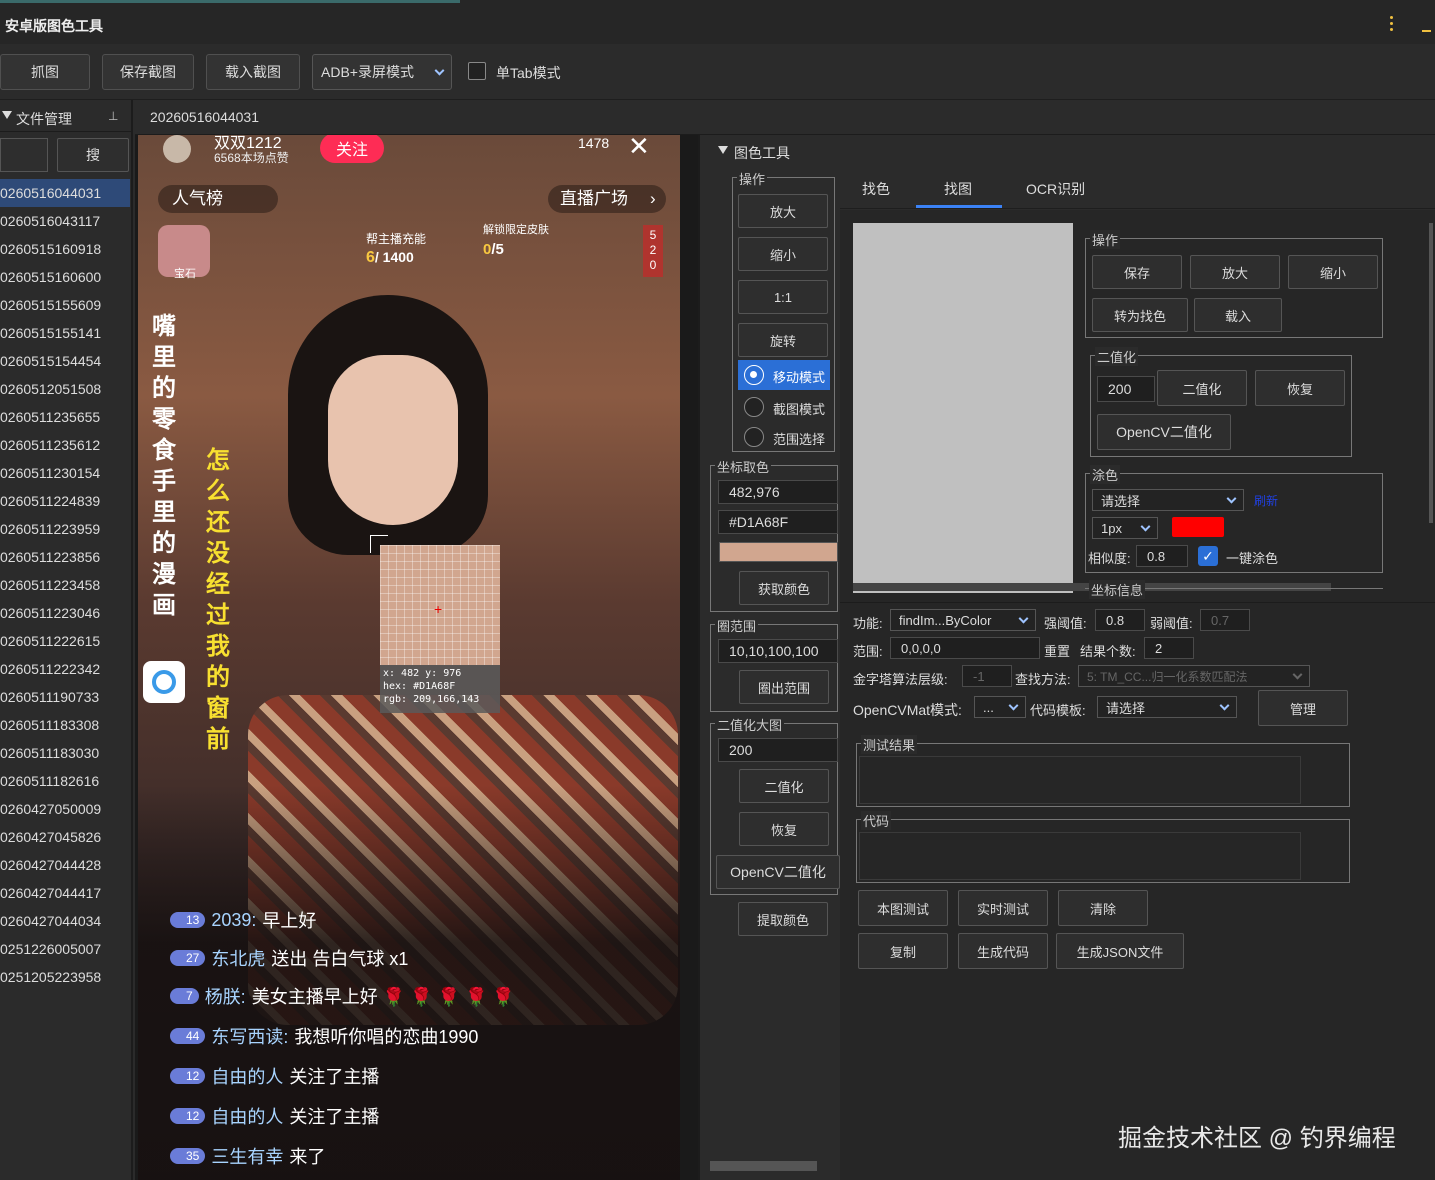 This screenshot has height=1180, width=1435. I want to click on v-scrollbar, so click(1431, 373).